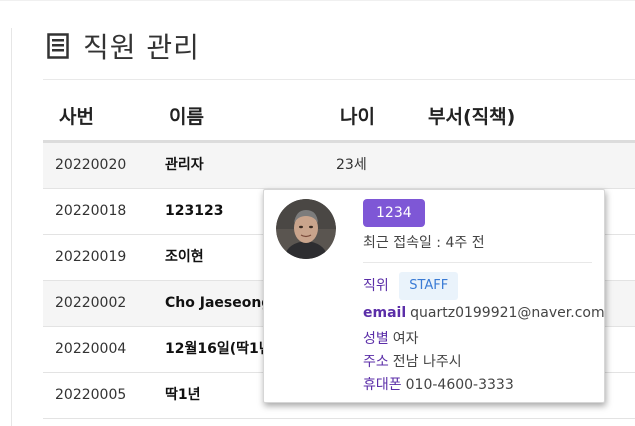 Image resolution: width=635 pixels, height=426 pixels. I want to click on address-label: 주소, so click(376, 362).